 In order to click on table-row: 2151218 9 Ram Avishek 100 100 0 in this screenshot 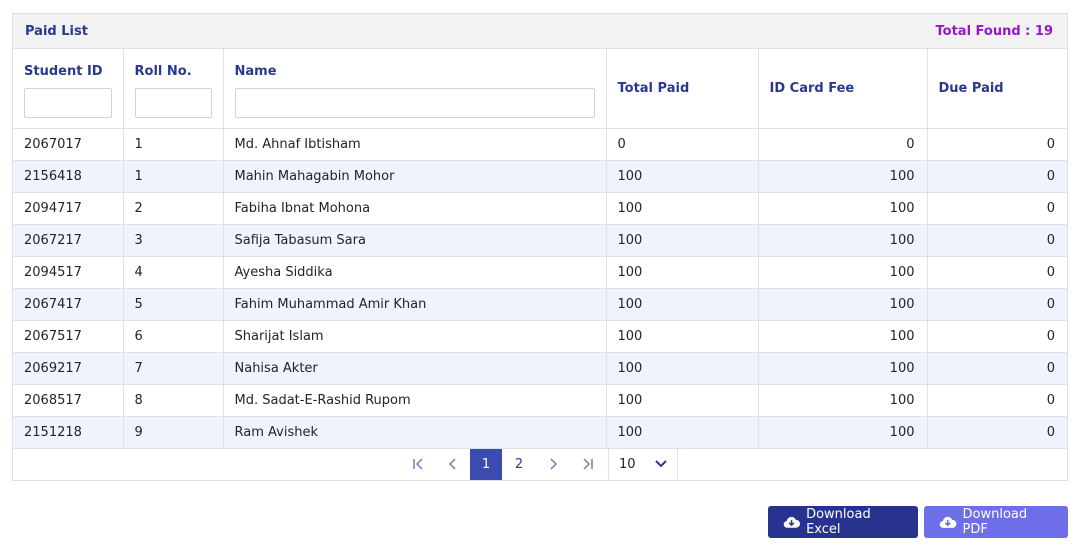, I will do `click(540, 432)`.